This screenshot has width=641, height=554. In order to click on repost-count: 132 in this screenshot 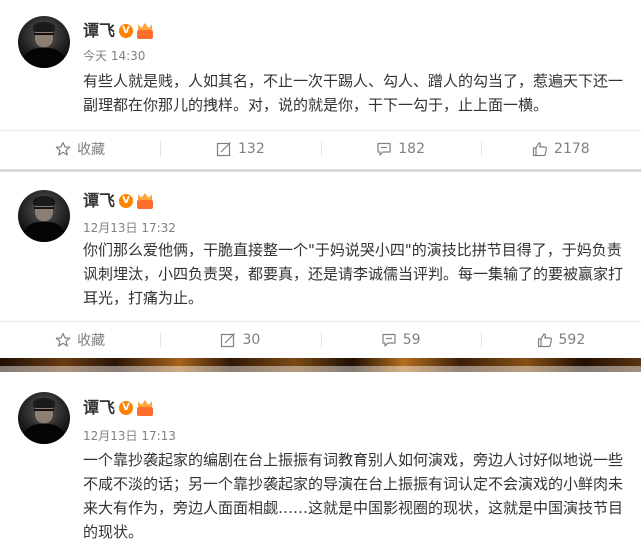, I will do `click(251, 149)`.